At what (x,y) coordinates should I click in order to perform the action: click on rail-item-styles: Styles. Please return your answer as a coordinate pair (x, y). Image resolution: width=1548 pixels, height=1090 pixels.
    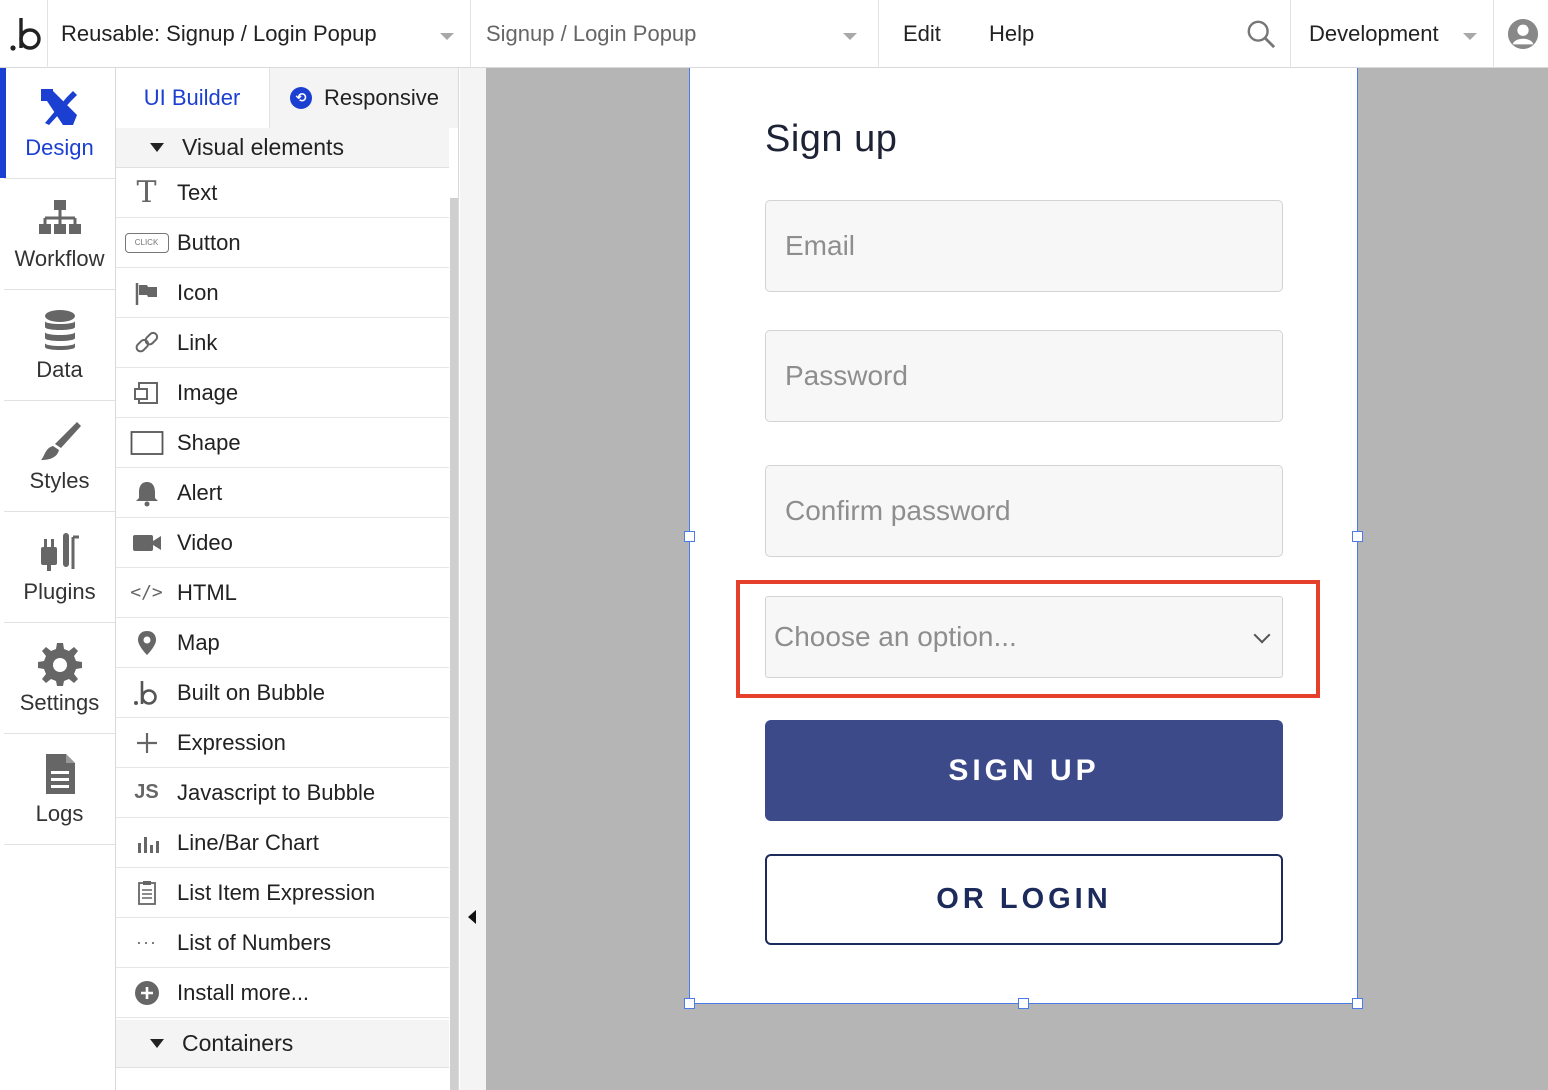
    Looking at the image, I should click on (59, 456).